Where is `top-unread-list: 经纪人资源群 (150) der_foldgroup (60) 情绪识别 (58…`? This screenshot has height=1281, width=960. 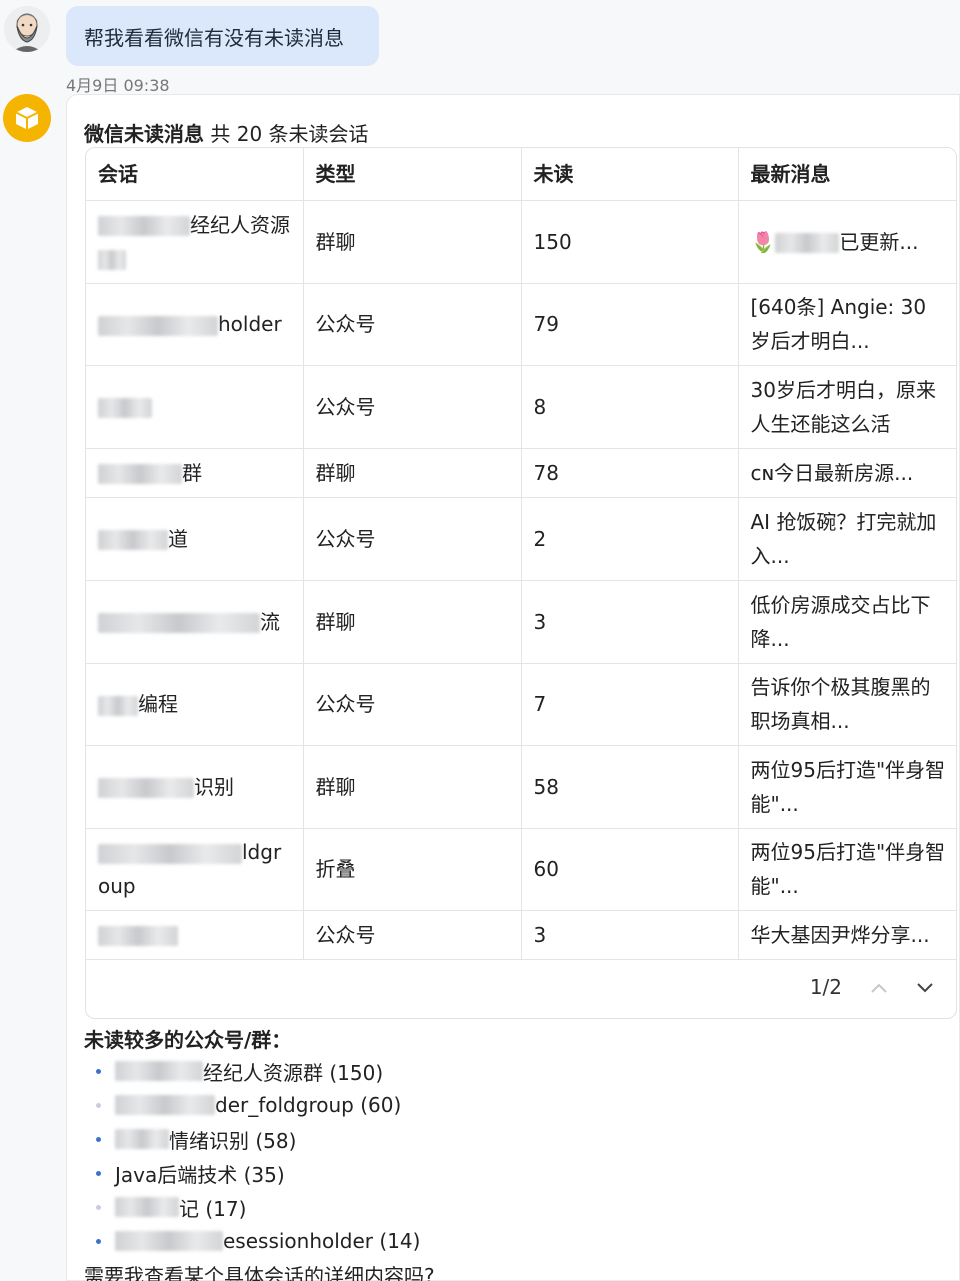 top-unread-list: 经纪人资源群 (150) der_foldgroup (60) 情绪识别 (58… is located at coordinates (258, 1156).